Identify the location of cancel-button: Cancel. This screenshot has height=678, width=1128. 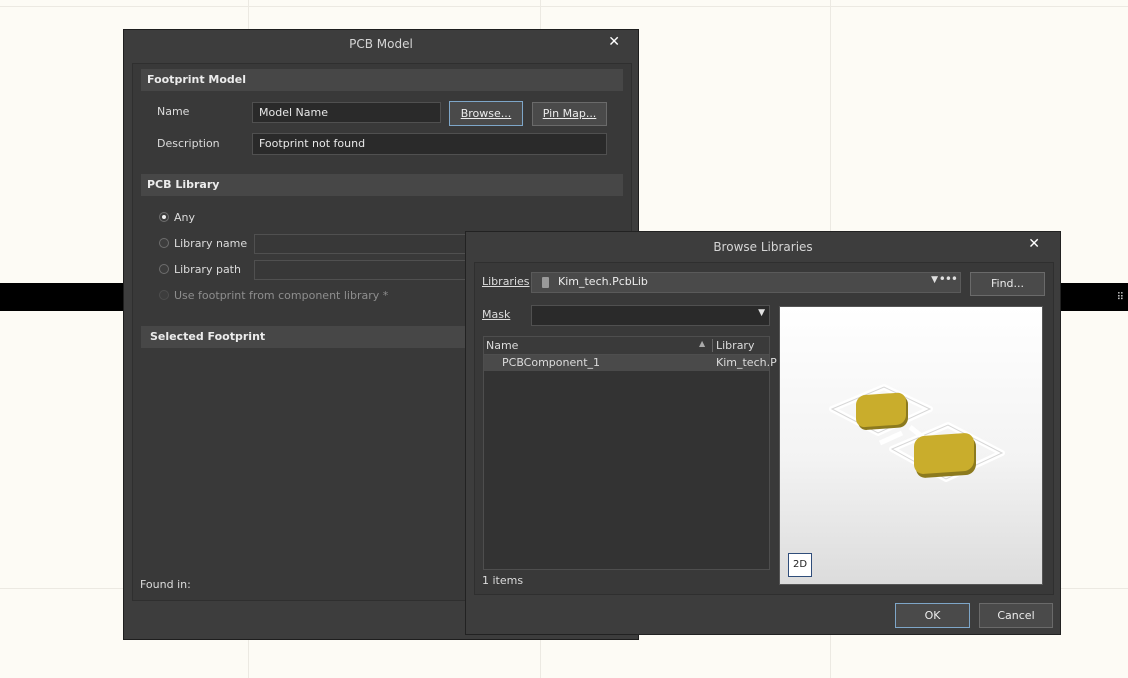
(1016, 615).